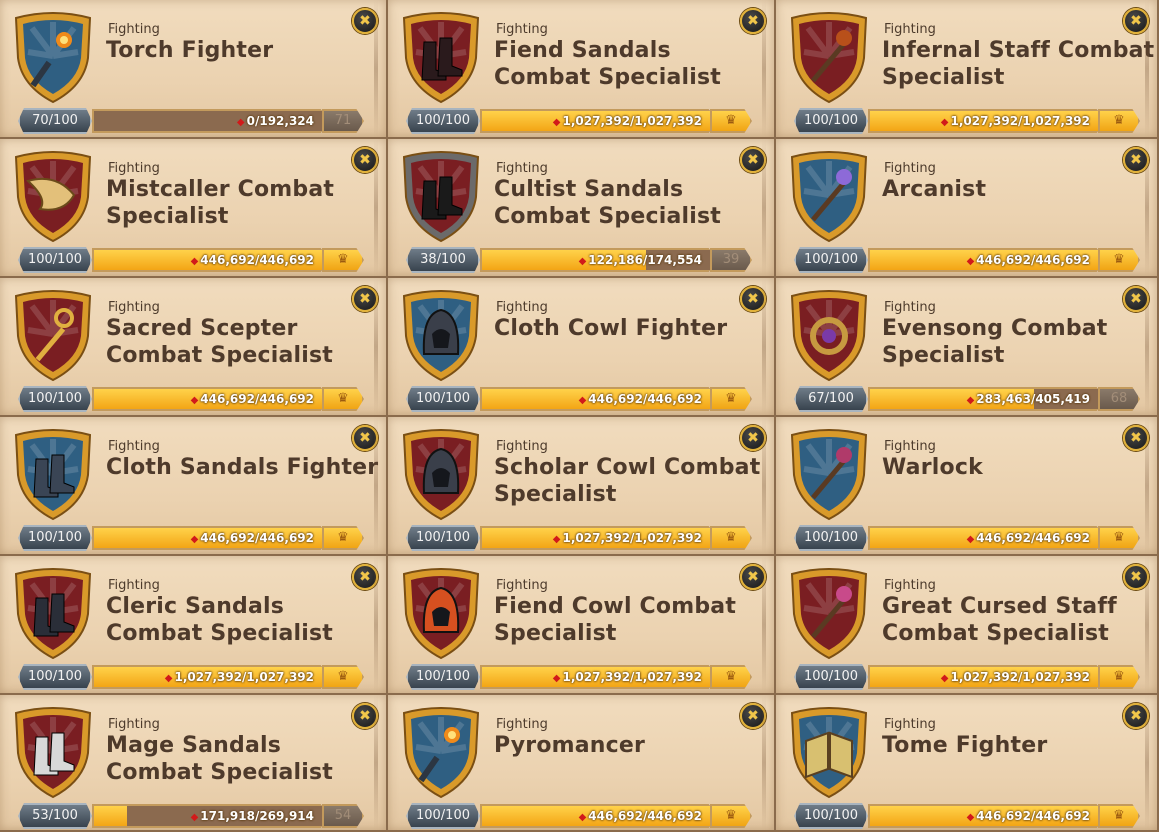 This screenshot has height=832, width=1159. What do you see at coordinates (615, 620) in the screenshot?
I see `card-title: Fiend Cowl Combat Specialist` at bounding box center [615, 620].